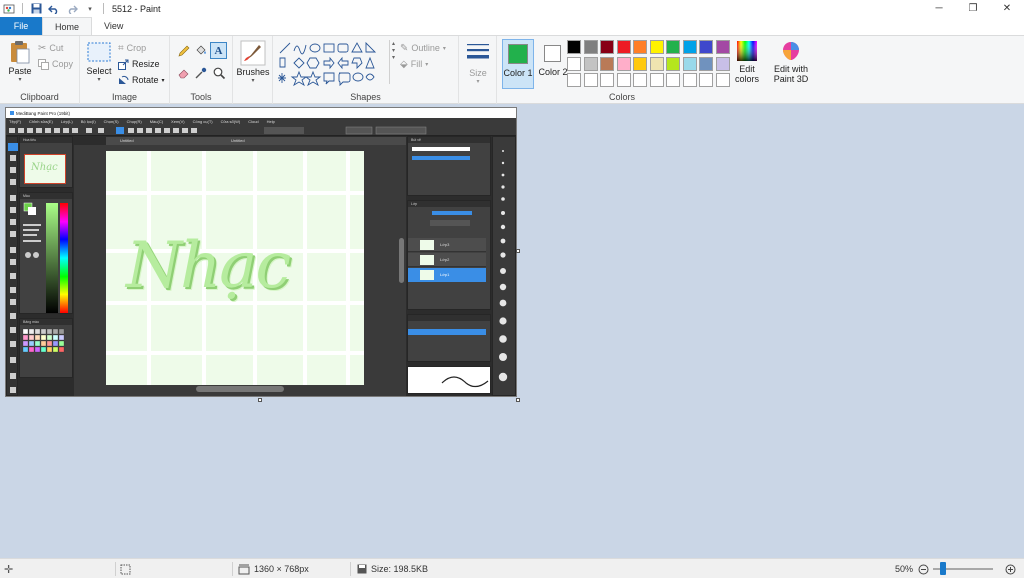 This screenshot has height=578, width=1024. I want to click on zoom-in-button, so click(1010, 568).